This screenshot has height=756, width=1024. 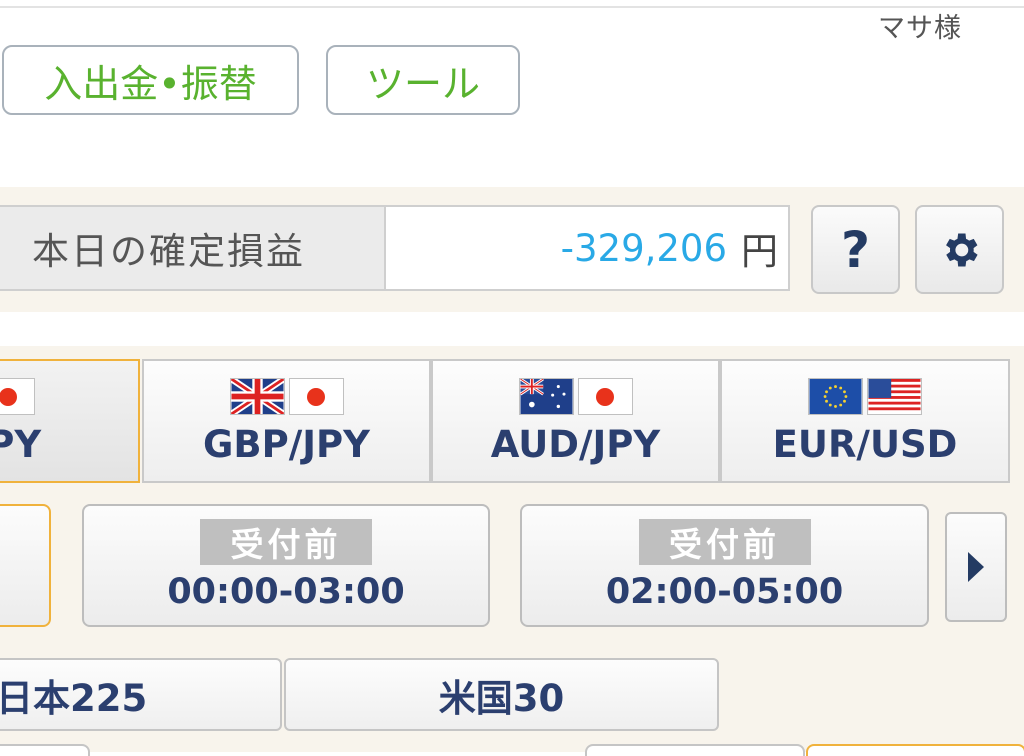 I want to click on currency-pair-label: EUR/USD, so click(x=865, y=444).